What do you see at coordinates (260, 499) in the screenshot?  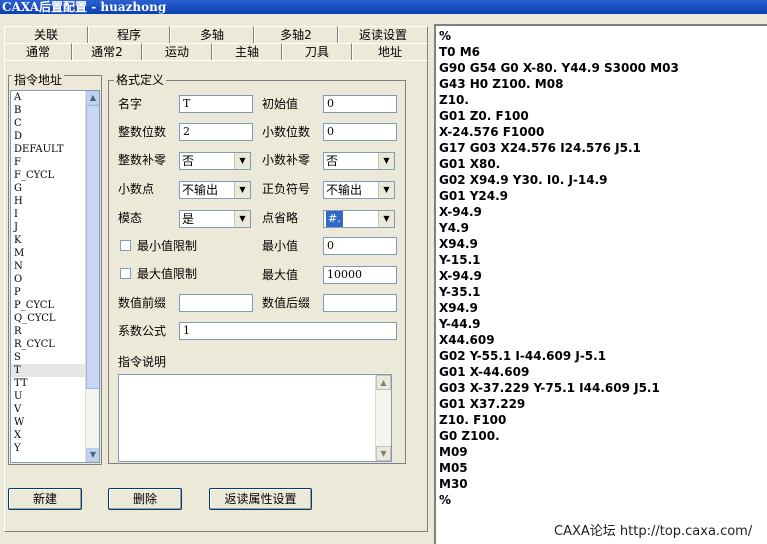 I see `readback-settings-button: 返读属性设置` at bounding box center [260, 499].